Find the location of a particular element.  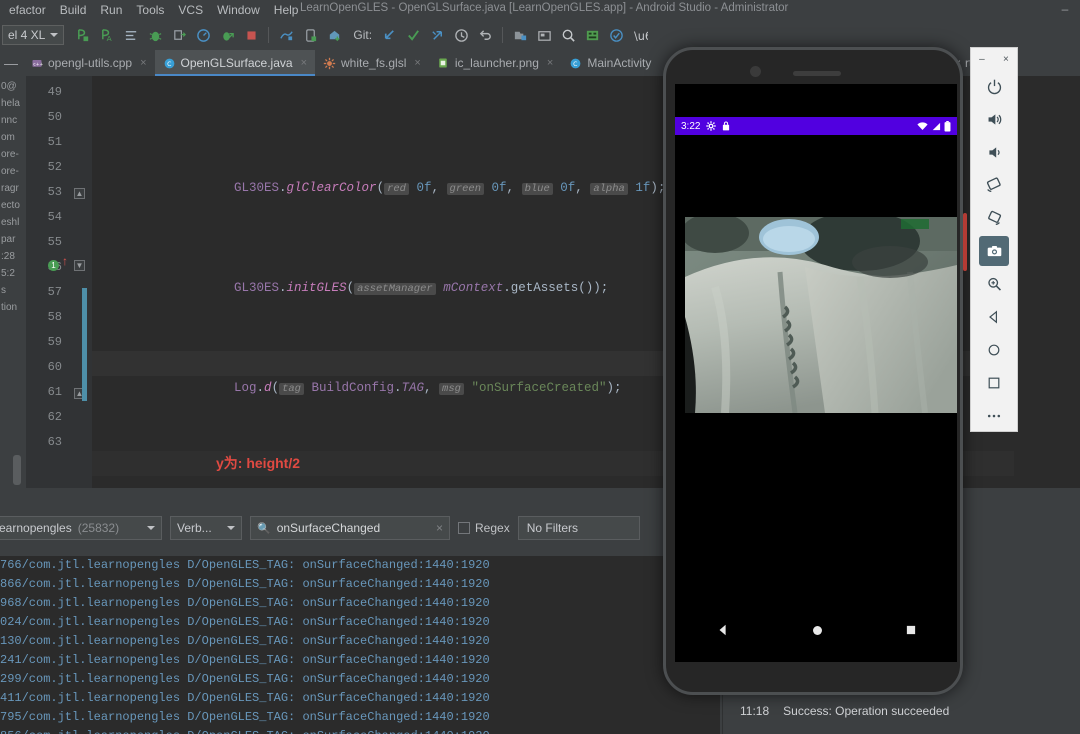

svg-text: c++ is located at coordinates (38, 65).